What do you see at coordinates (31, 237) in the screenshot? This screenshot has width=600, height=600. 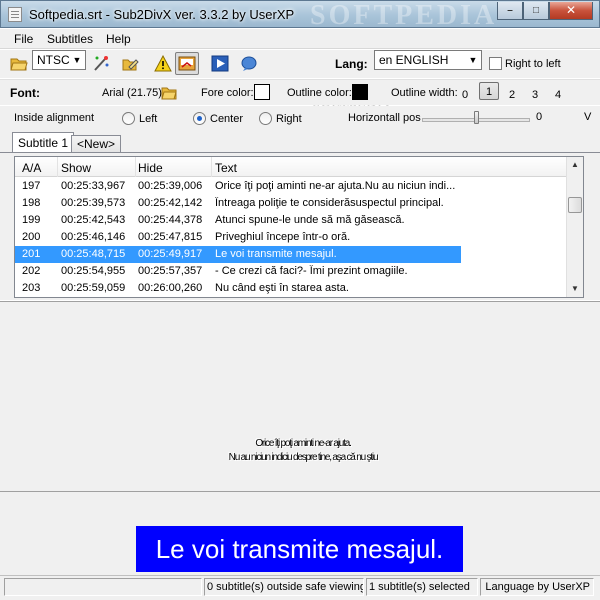 I see `row-aa: 200` at bounding box center [31, 237].